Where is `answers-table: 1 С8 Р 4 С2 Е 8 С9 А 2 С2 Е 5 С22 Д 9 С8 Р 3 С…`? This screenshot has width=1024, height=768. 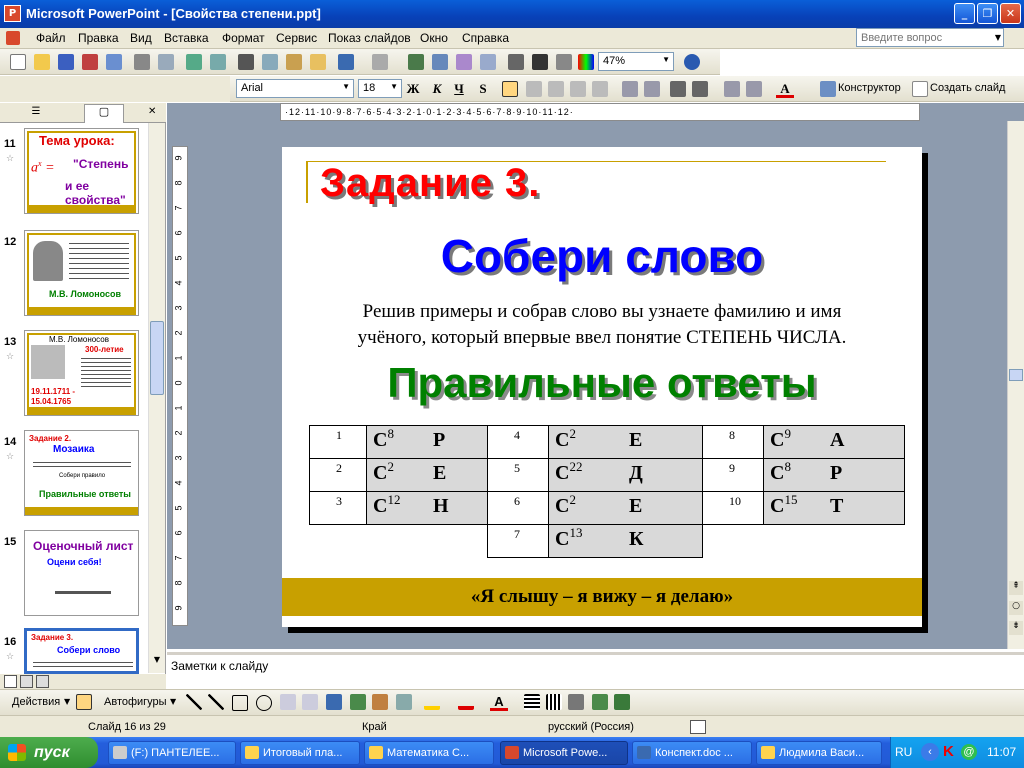 answers-table: 1 С8 Р 4 С2 Е 8 С9 А 2 С2 Е 5 С22 Д 9 С8 Р 3 С… is located at coordinates (607, 491).